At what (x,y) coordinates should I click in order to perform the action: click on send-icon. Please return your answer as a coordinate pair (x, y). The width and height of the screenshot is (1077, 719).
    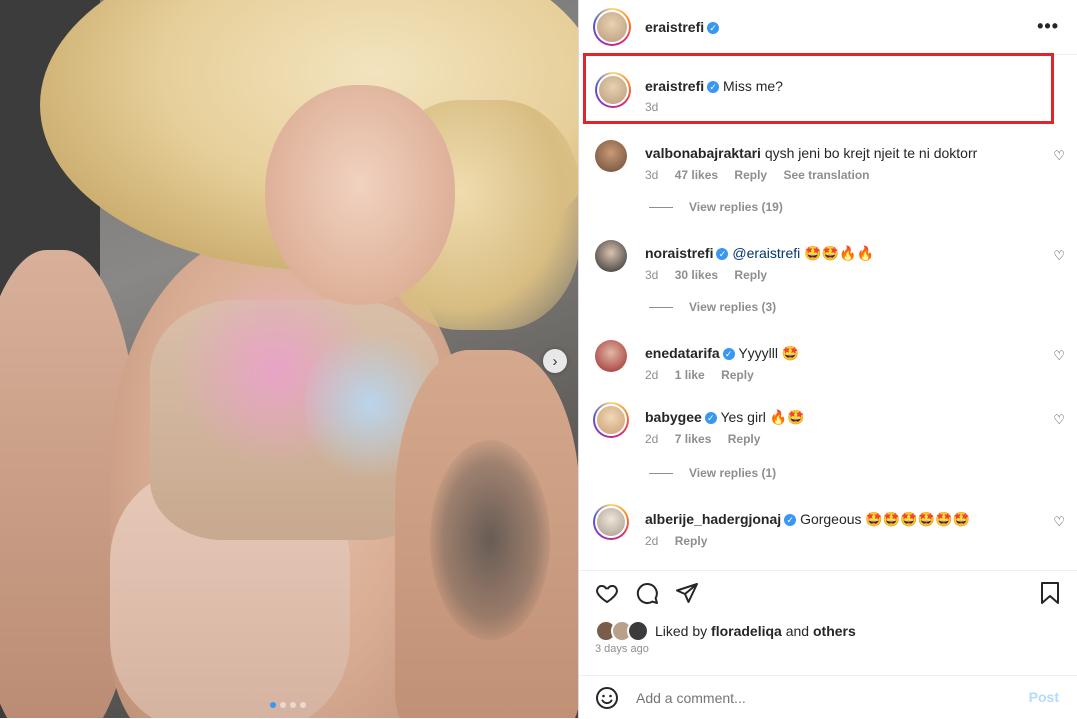
    Looking at the image, I should click on (687, 594).